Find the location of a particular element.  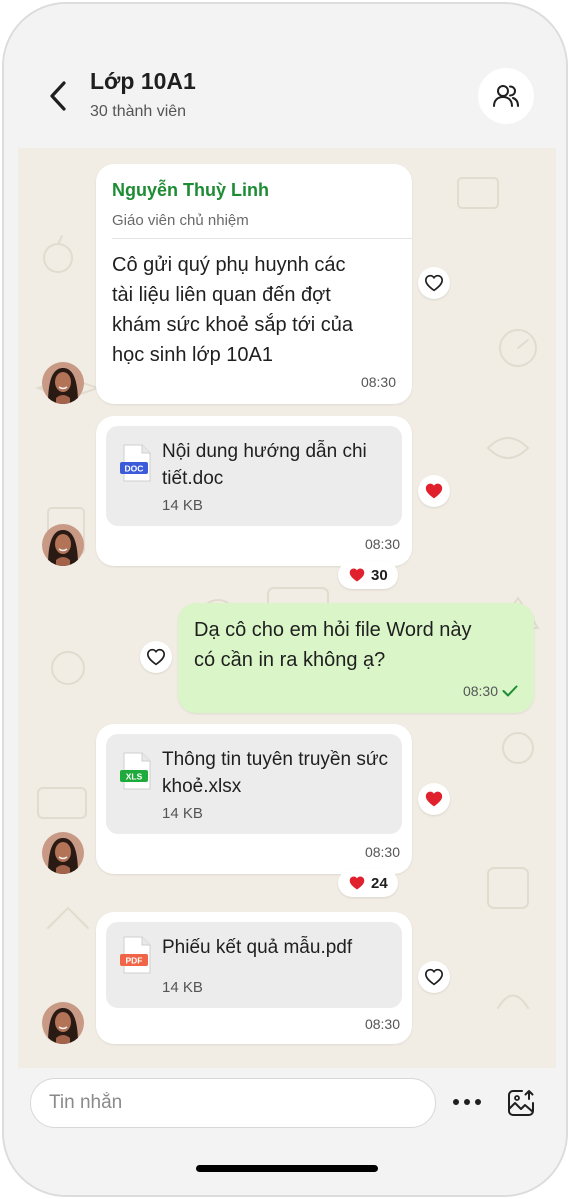

message-input is located at coordinates (233, 1103).